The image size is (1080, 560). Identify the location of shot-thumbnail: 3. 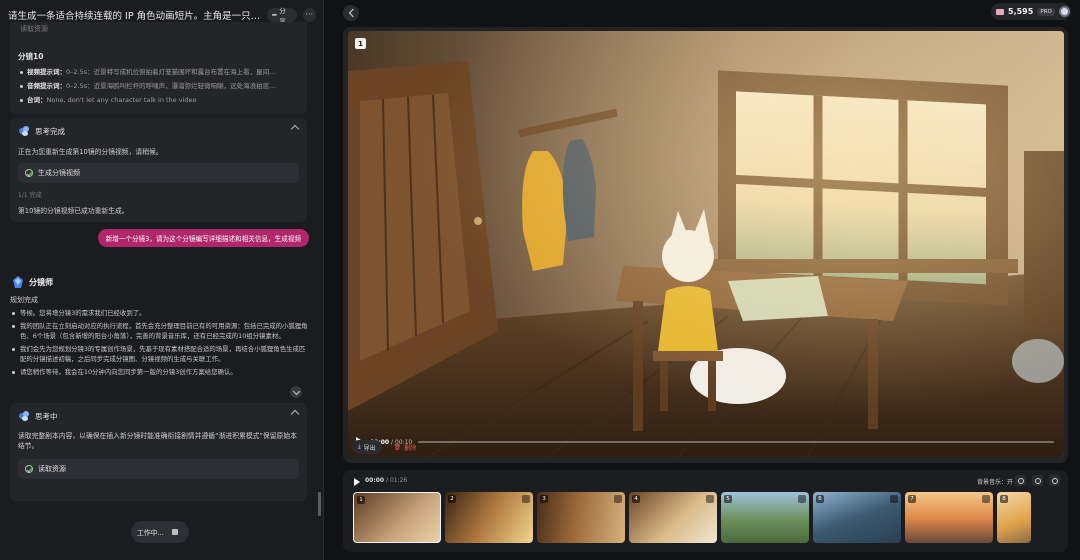
(581, 517).